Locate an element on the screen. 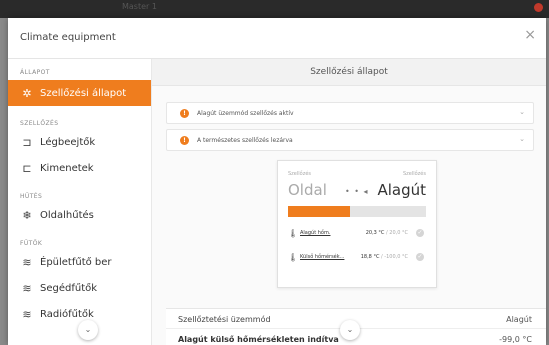 The image size is (549, 345). sidebar-section-heaters: FŰTŐK is located at coordinates (31, 243).